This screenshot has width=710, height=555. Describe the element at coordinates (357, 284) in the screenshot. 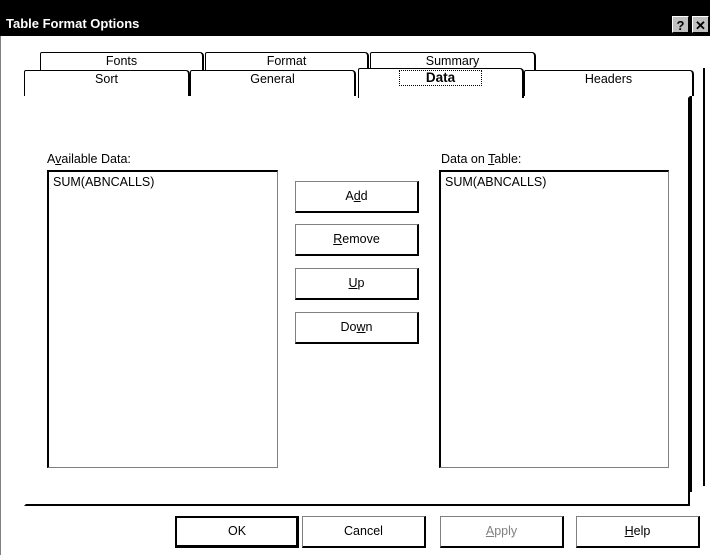

I see `up-button: Up` at that location.